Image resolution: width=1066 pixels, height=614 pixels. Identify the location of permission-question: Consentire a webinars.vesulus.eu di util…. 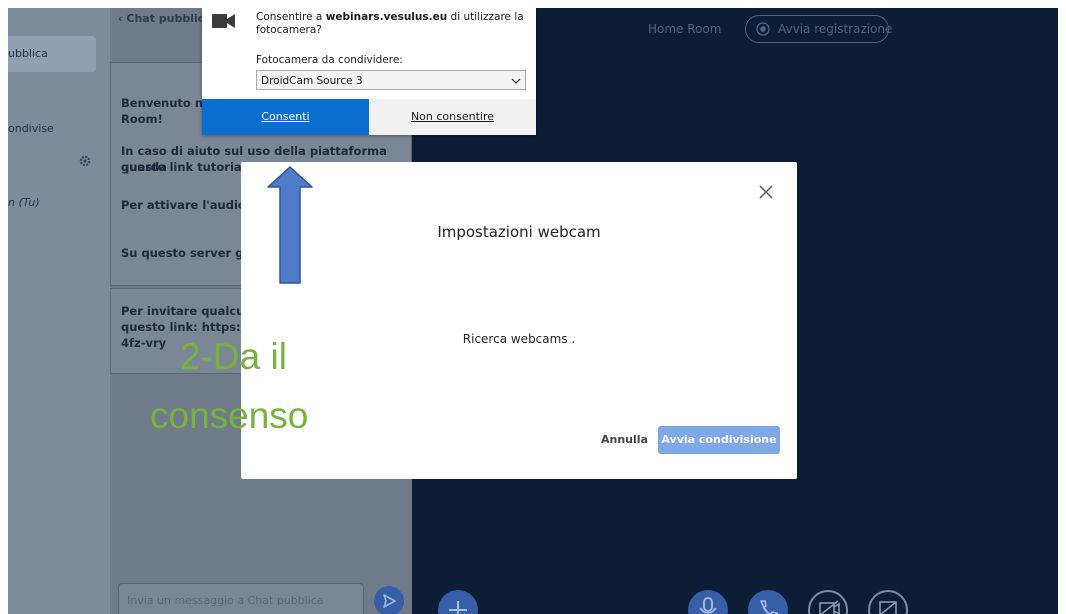
(390, 23).